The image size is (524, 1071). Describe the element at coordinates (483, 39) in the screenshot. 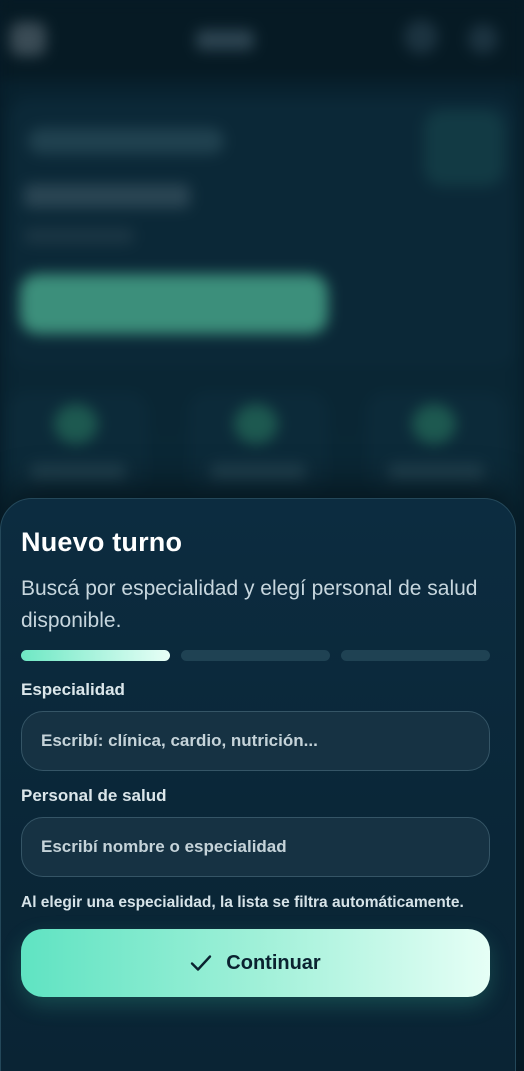

I see `background-profile-icon` at that location.